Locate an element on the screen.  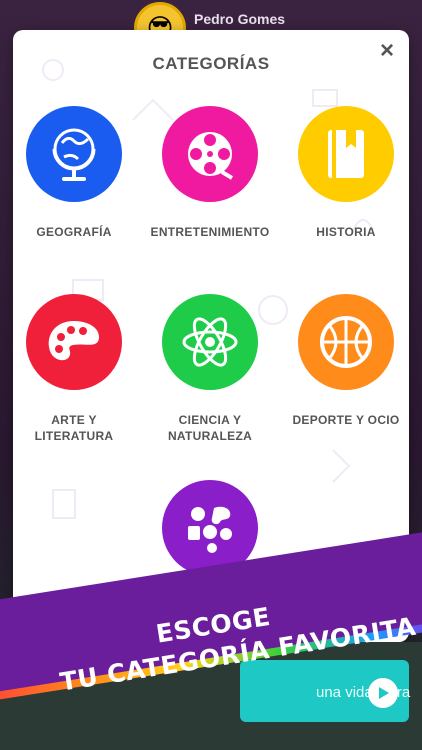
username: Pedro Gomes is located at coordinates (240, 19).